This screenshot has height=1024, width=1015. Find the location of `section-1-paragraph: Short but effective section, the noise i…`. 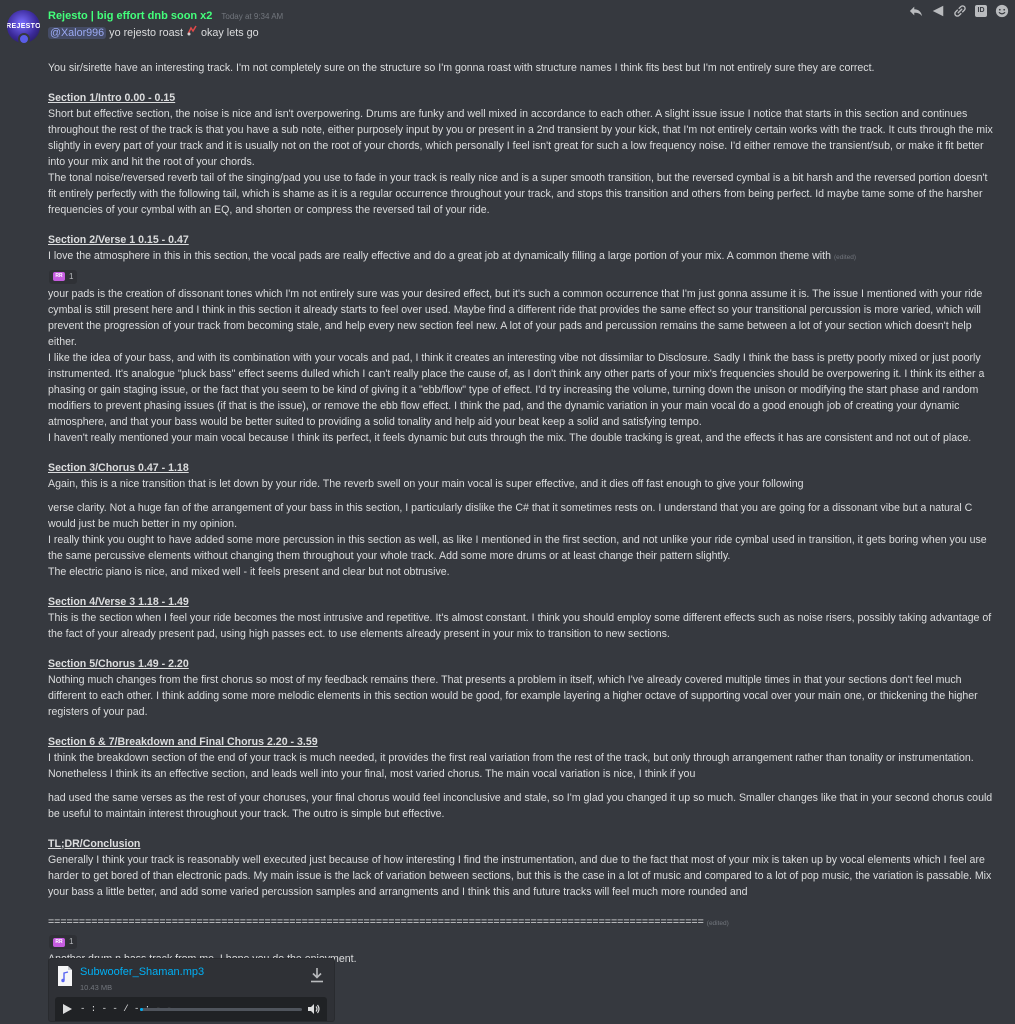

section-1-paragraph: Short but effective section, the noise i… is located at coordinates (520, 138).